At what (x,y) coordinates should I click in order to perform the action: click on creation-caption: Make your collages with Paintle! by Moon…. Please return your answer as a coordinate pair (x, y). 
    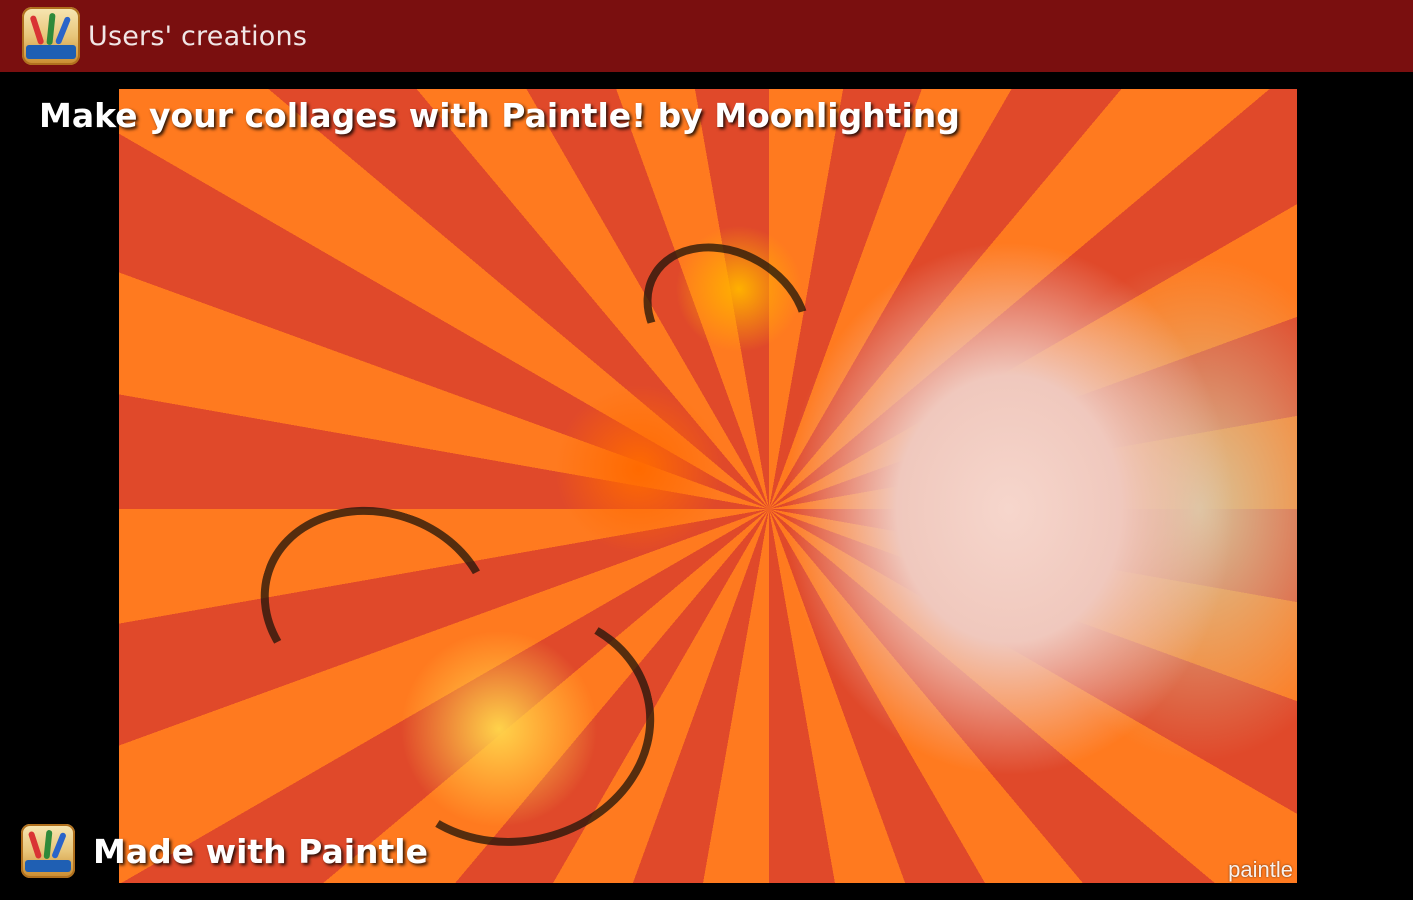
    Looking at the image, I should click on (499, 115).